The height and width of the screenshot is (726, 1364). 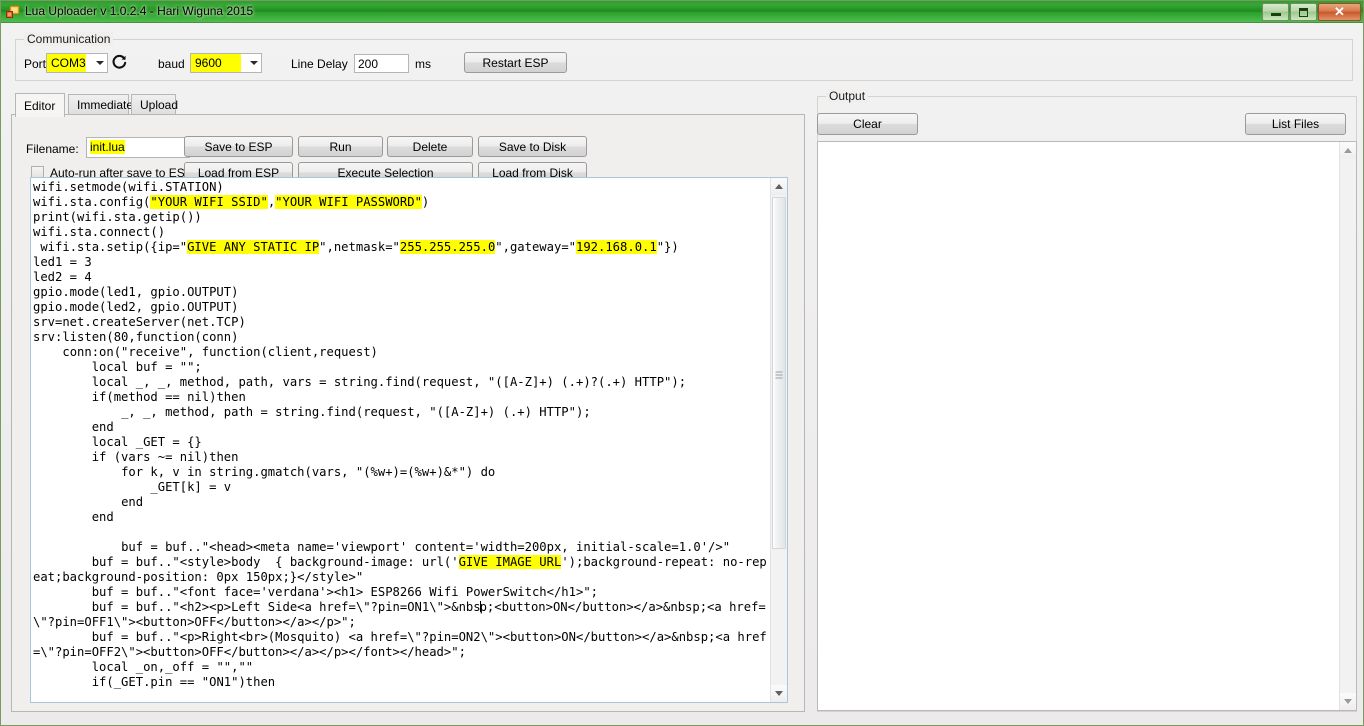 What do you see at coordinates (143, 667) in the screenshot?
I see `code-text-run: local _on,_off = "",""` at bounding box center [143, 667].